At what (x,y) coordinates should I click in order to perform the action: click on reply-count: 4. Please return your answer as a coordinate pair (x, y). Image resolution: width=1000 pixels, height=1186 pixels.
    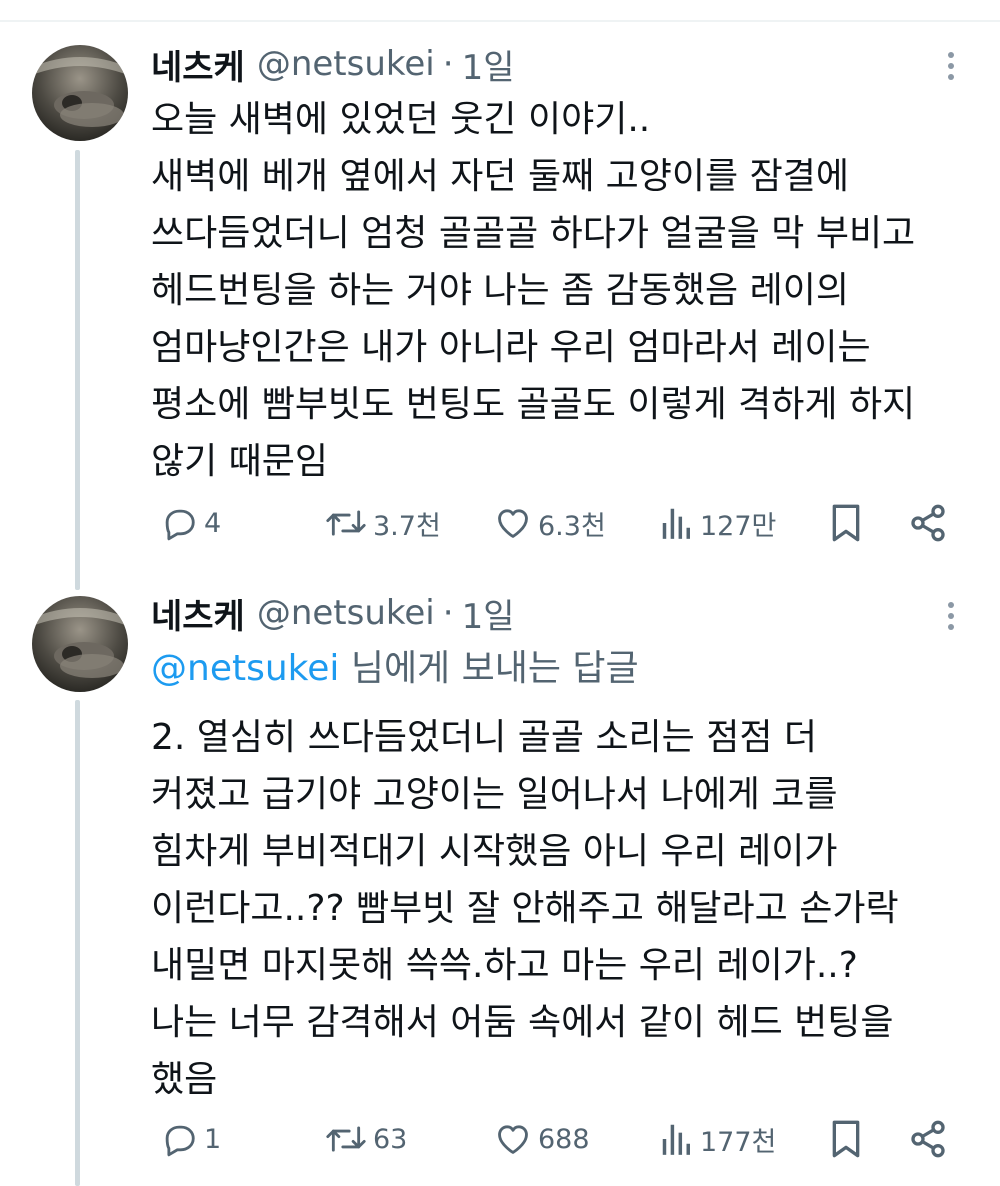
    Looking at the image, I should click on (213, 523).